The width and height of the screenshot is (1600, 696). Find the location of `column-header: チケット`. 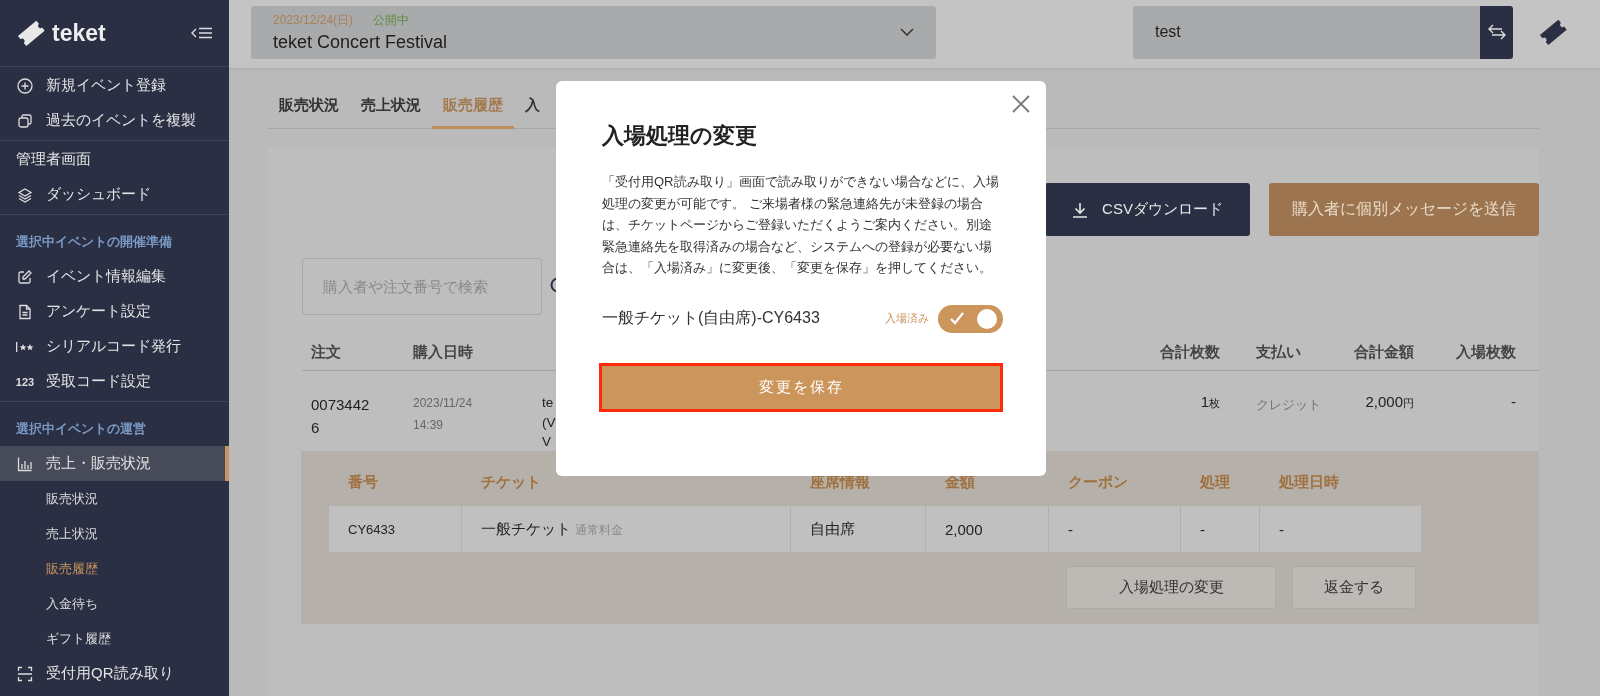

column-header: チケット is located at coordinates (511, 481).